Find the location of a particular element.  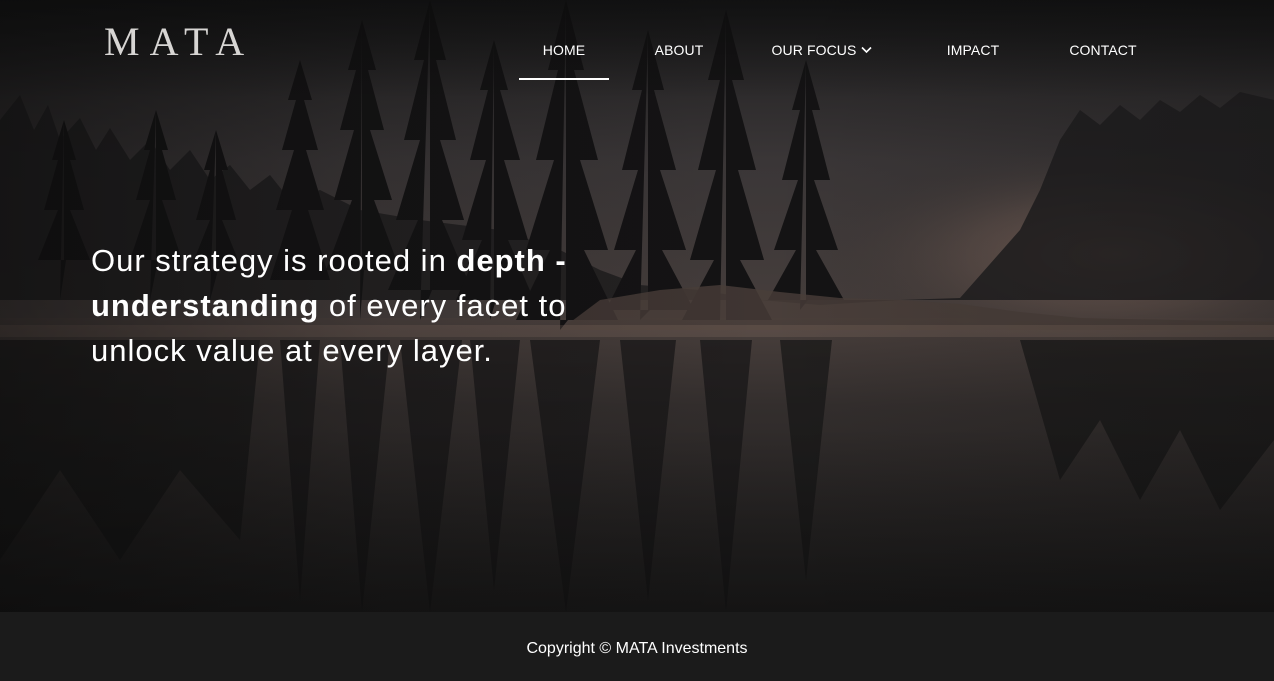

nav-item-label: OUR FOCUS is located at coordinates (814, 50).